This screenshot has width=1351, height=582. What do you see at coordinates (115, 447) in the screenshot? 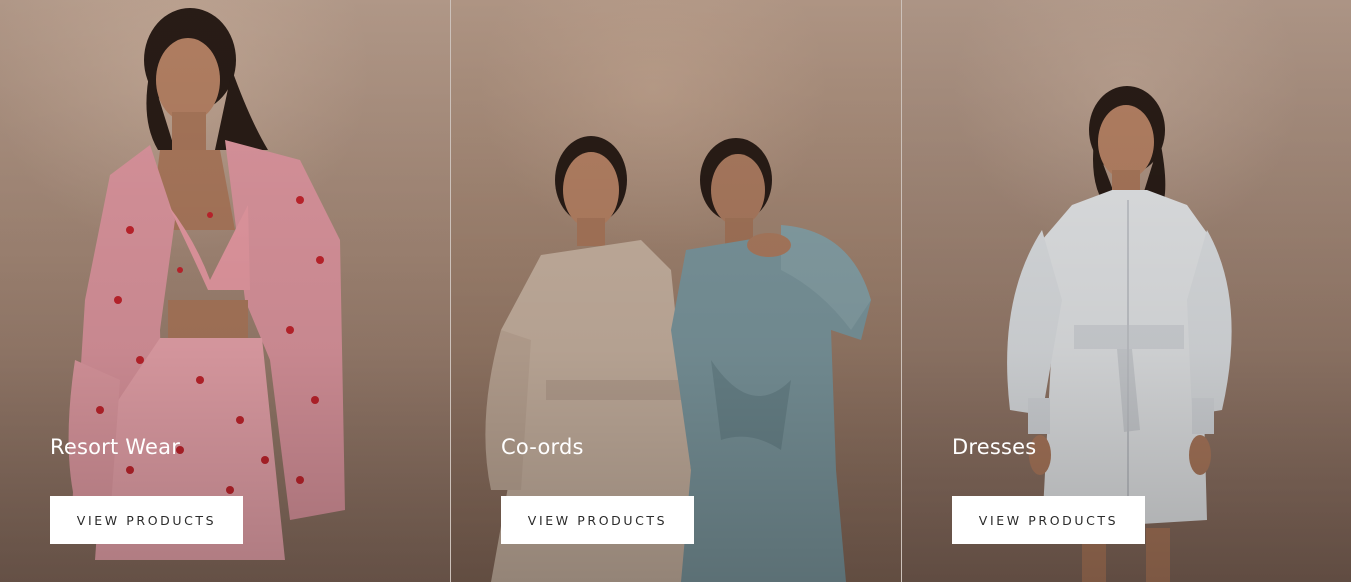
I see `collection-title: Resort Wear` at bounding box center [115, 447].